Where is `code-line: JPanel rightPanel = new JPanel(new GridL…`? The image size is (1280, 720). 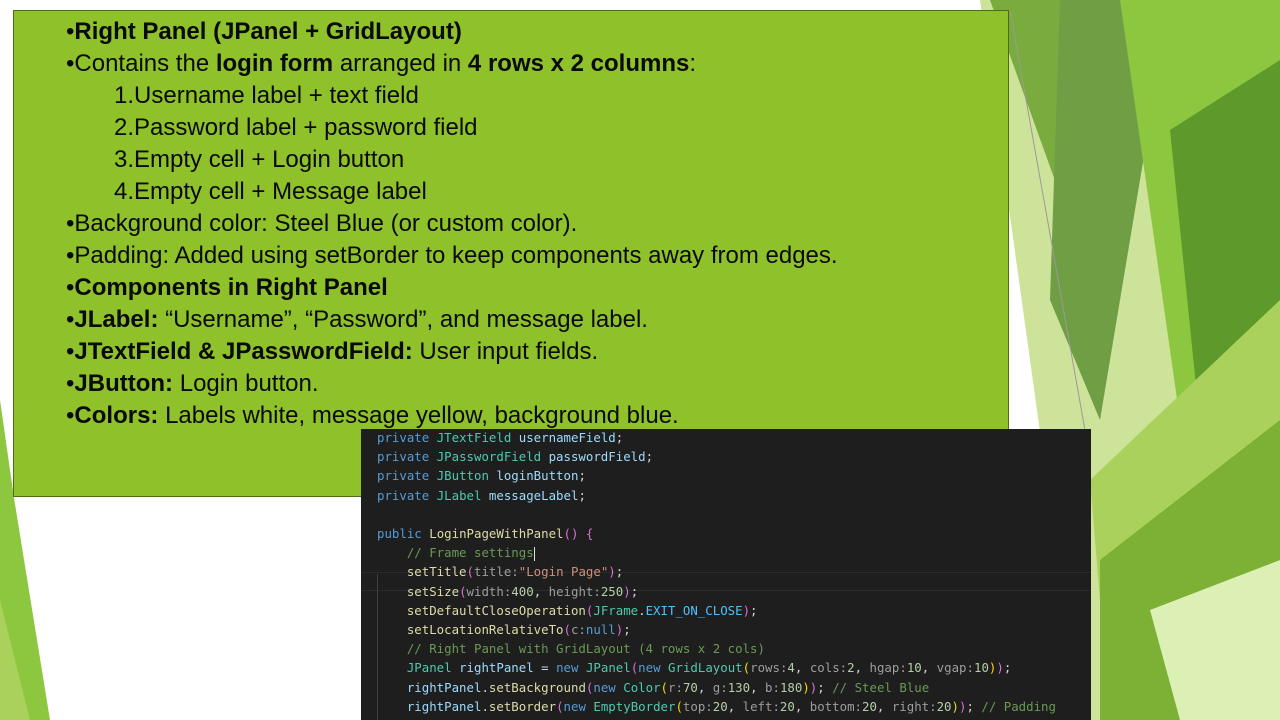 code-line: JPanel rightPanel = new JPanel(new GridL… is located at coordinates (709, 668).